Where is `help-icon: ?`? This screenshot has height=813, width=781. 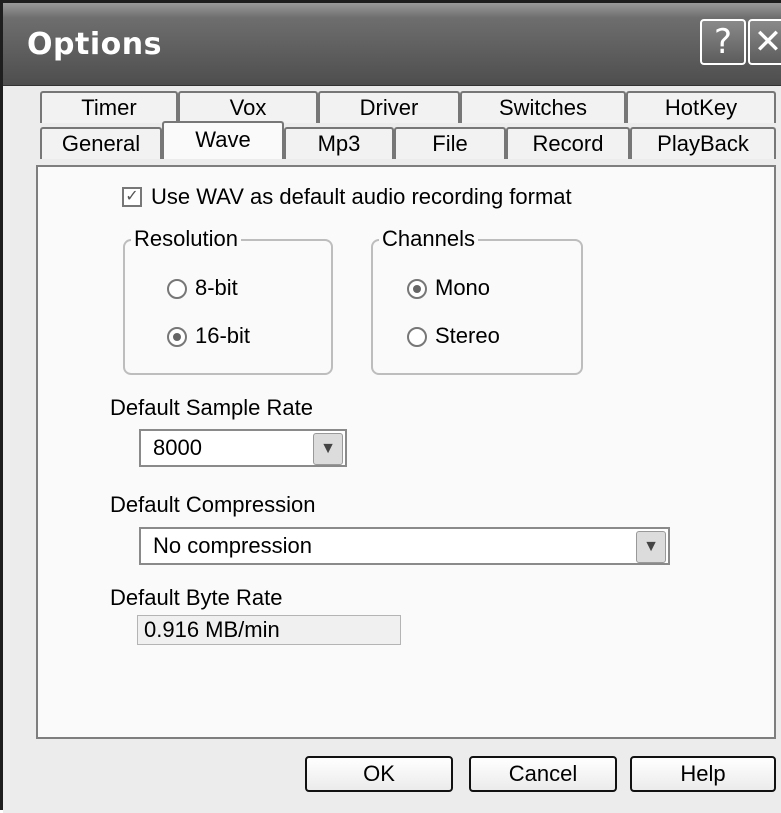 help-icon: ? is located at coordinates (723, 42).